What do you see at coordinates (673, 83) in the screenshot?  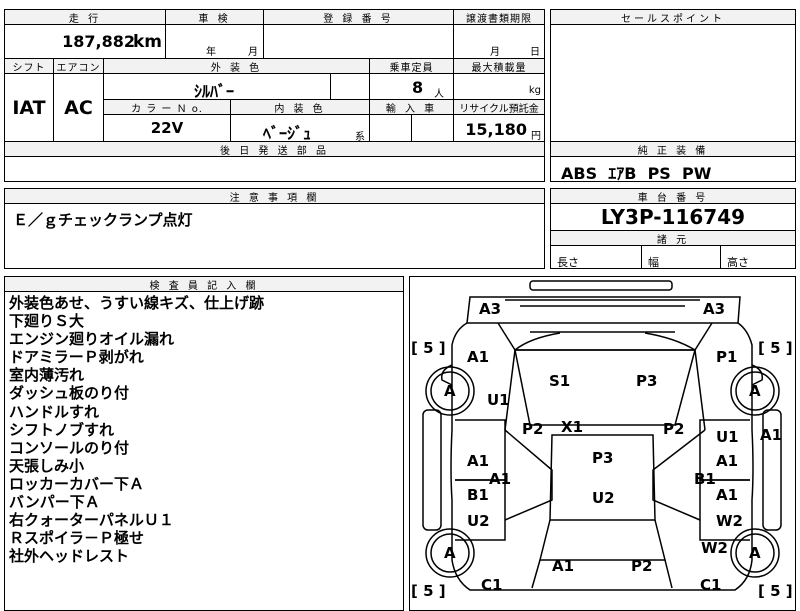 I see `sales-point-cell` at bounding box center [673, 83].